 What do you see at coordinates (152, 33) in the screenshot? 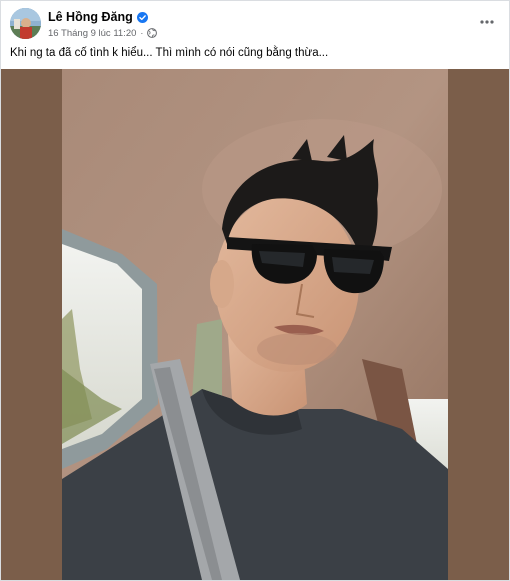
I see `globe-icon` at bounding box center [152, 33].